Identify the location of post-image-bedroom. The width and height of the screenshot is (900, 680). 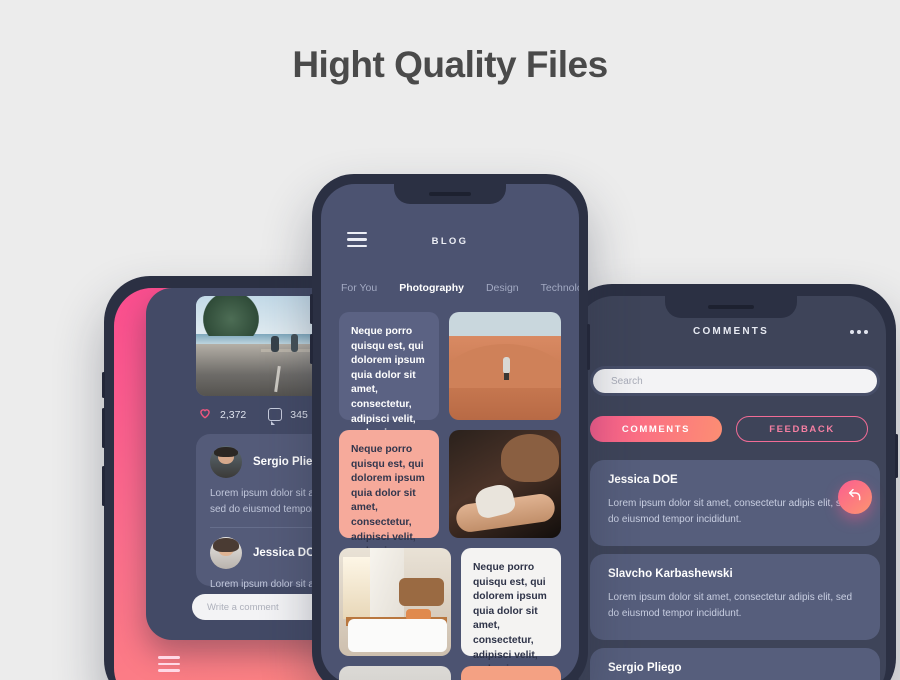
(395, 602).